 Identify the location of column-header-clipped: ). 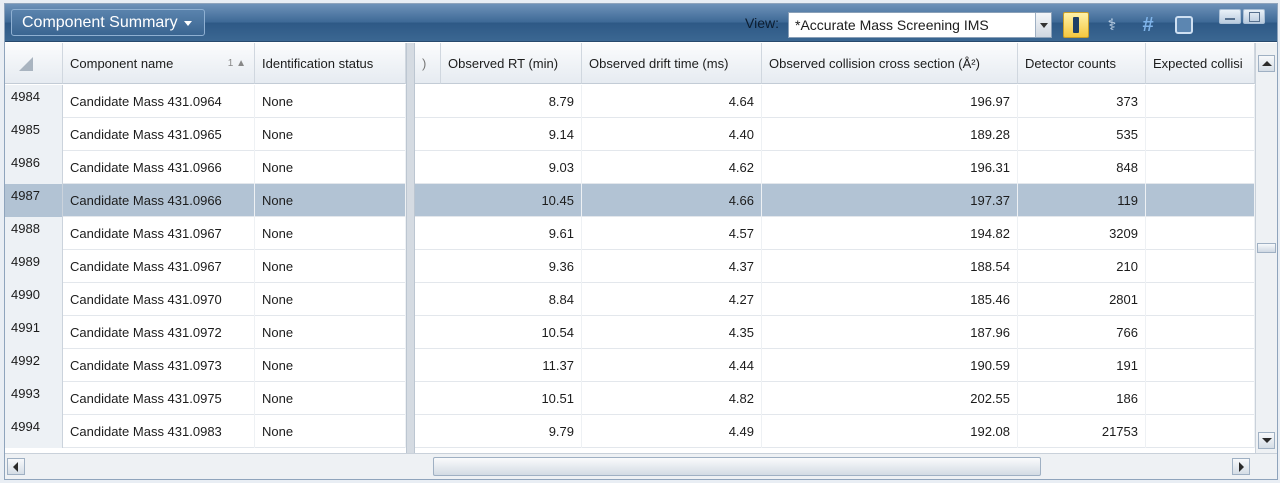
(428, 63).